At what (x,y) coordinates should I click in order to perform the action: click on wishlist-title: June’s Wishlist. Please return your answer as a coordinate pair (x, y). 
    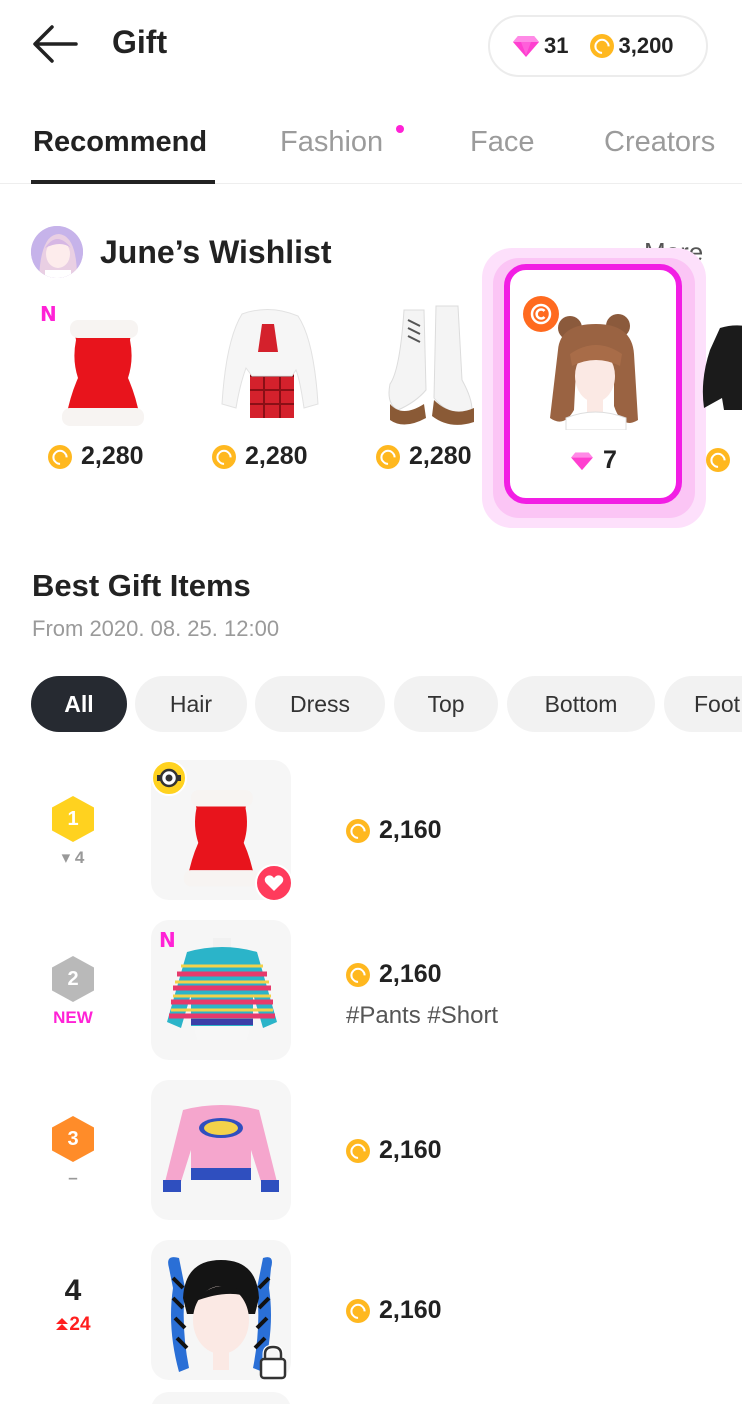
    Looking at the image, I should click on (216, 252).